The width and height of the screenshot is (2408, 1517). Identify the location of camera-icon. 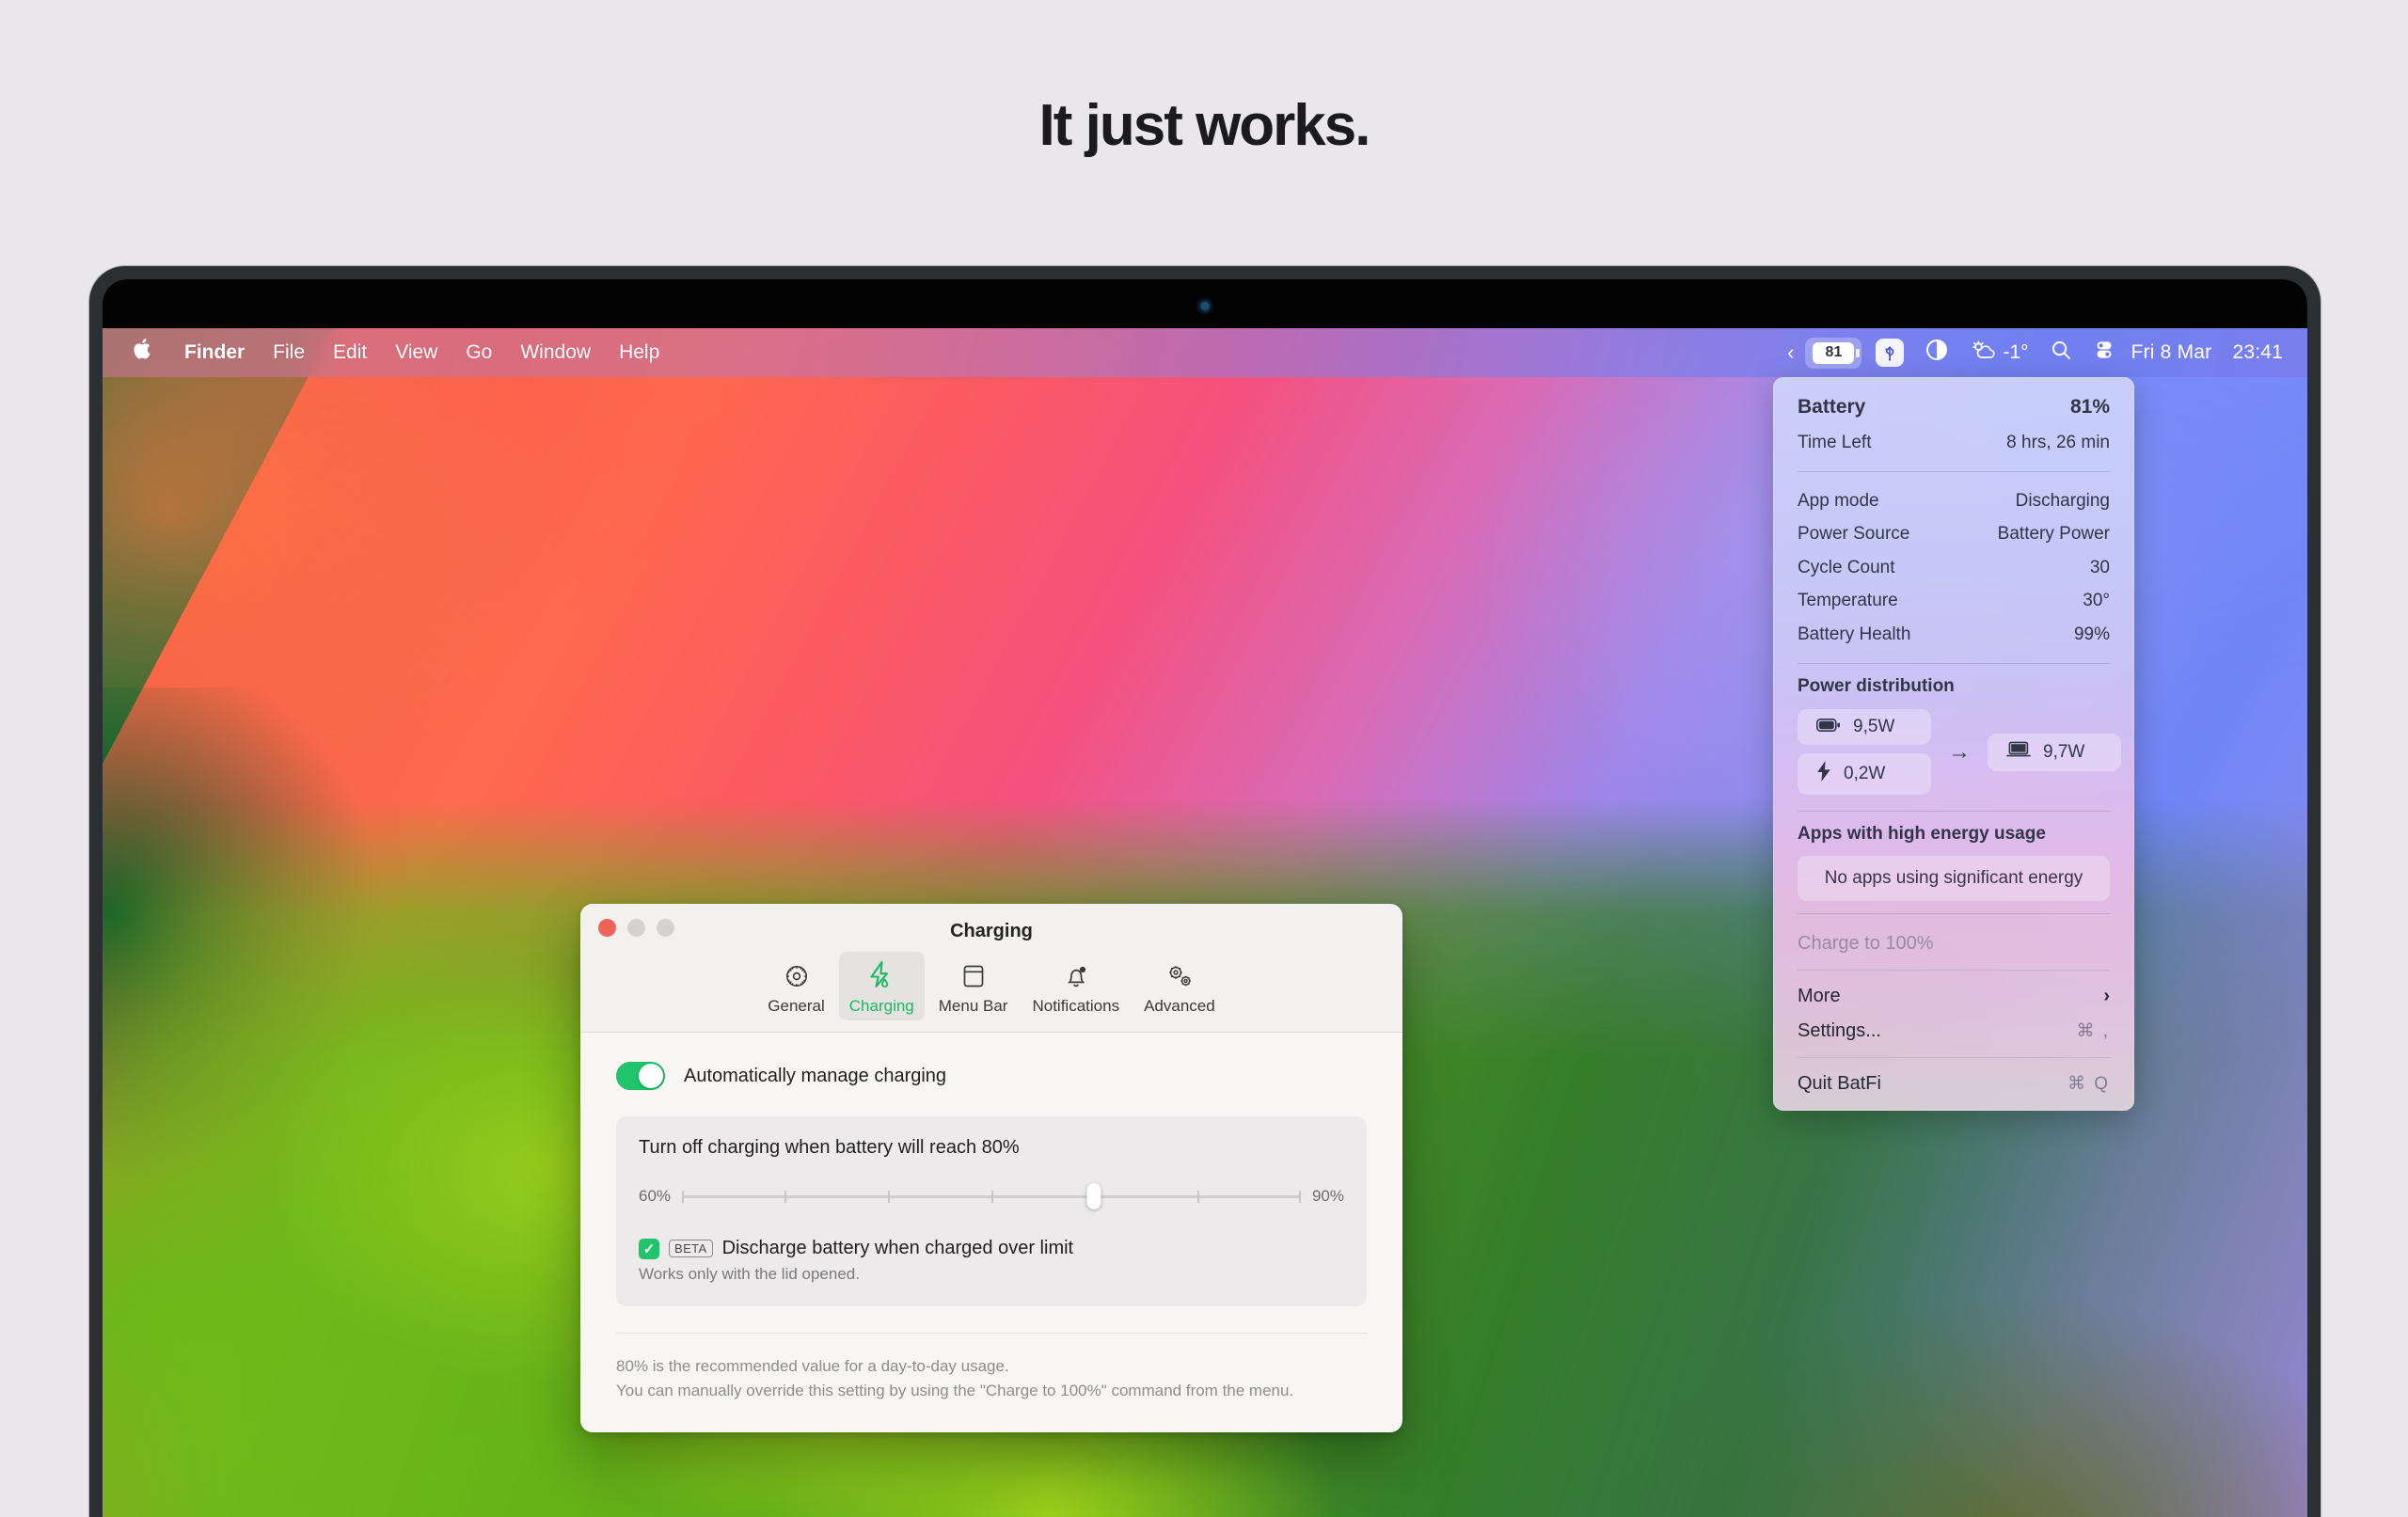
(1205, 306).